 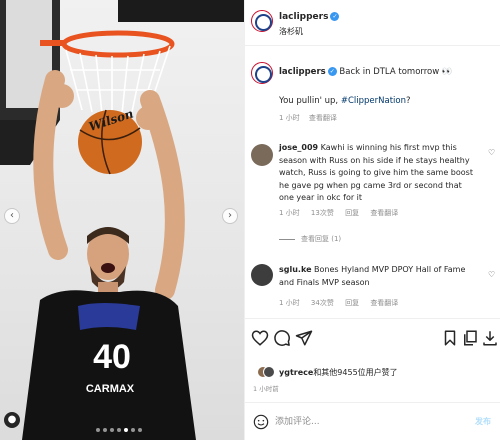 What do you see at coordinates (118, 44) in the screenshot?
I see `hoop-rim` at bounding box center [118, 44].